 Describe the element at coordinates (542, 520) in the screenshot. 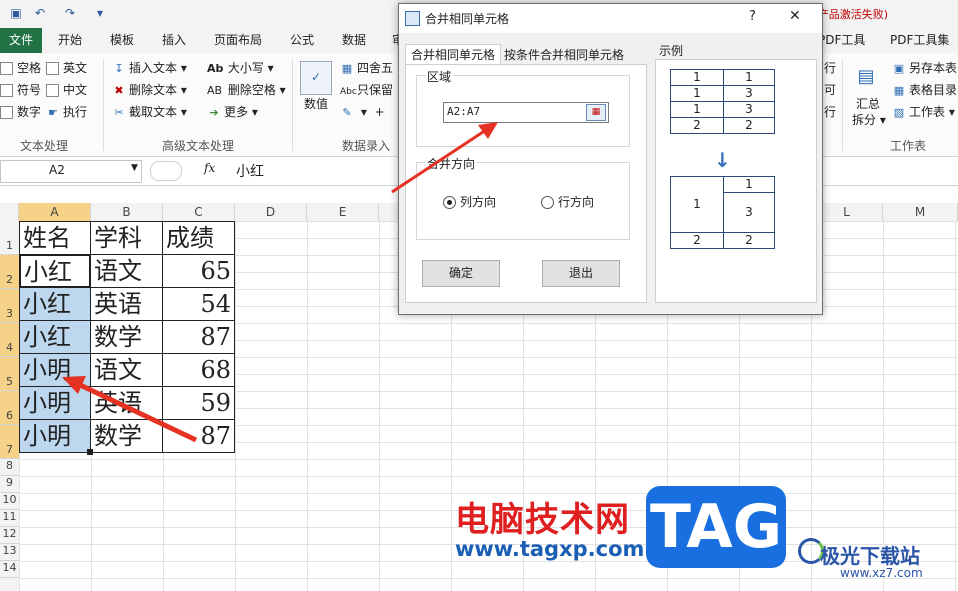

I see `watermark-site-name: 电脑技术网` at that location.